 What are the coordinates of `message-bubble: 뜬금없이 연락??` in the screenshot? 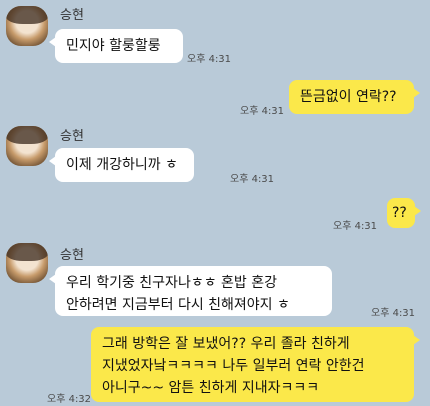 It's located at (354, 97).